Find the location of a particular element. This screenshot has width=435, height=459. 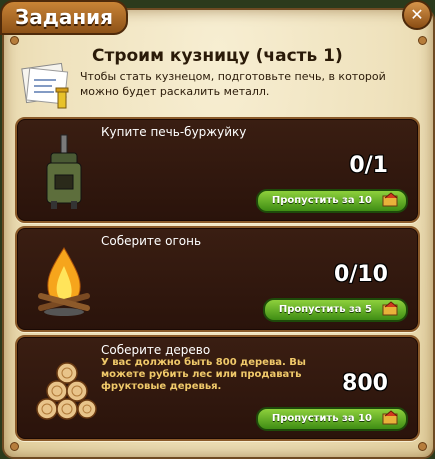

task-progress: 0/10 is located at coordinates (361, 274).